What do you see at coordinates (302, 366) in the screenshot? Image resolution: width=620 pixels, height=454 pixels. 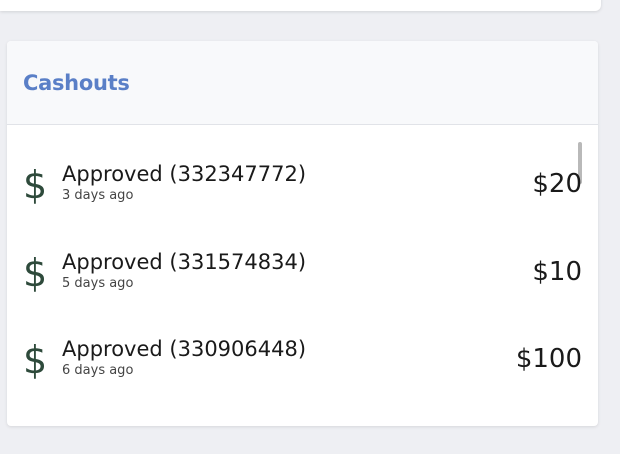 I see `cashout-row: $ Approved (330906448) 6 days ago $100` at bounding box center [302, 366].